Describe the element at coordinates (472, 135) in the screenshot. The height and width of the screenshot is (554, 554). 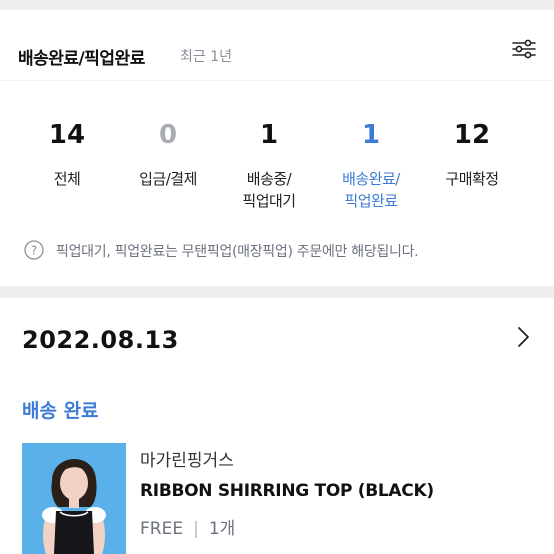
I see `stat-count: 12` at that location.